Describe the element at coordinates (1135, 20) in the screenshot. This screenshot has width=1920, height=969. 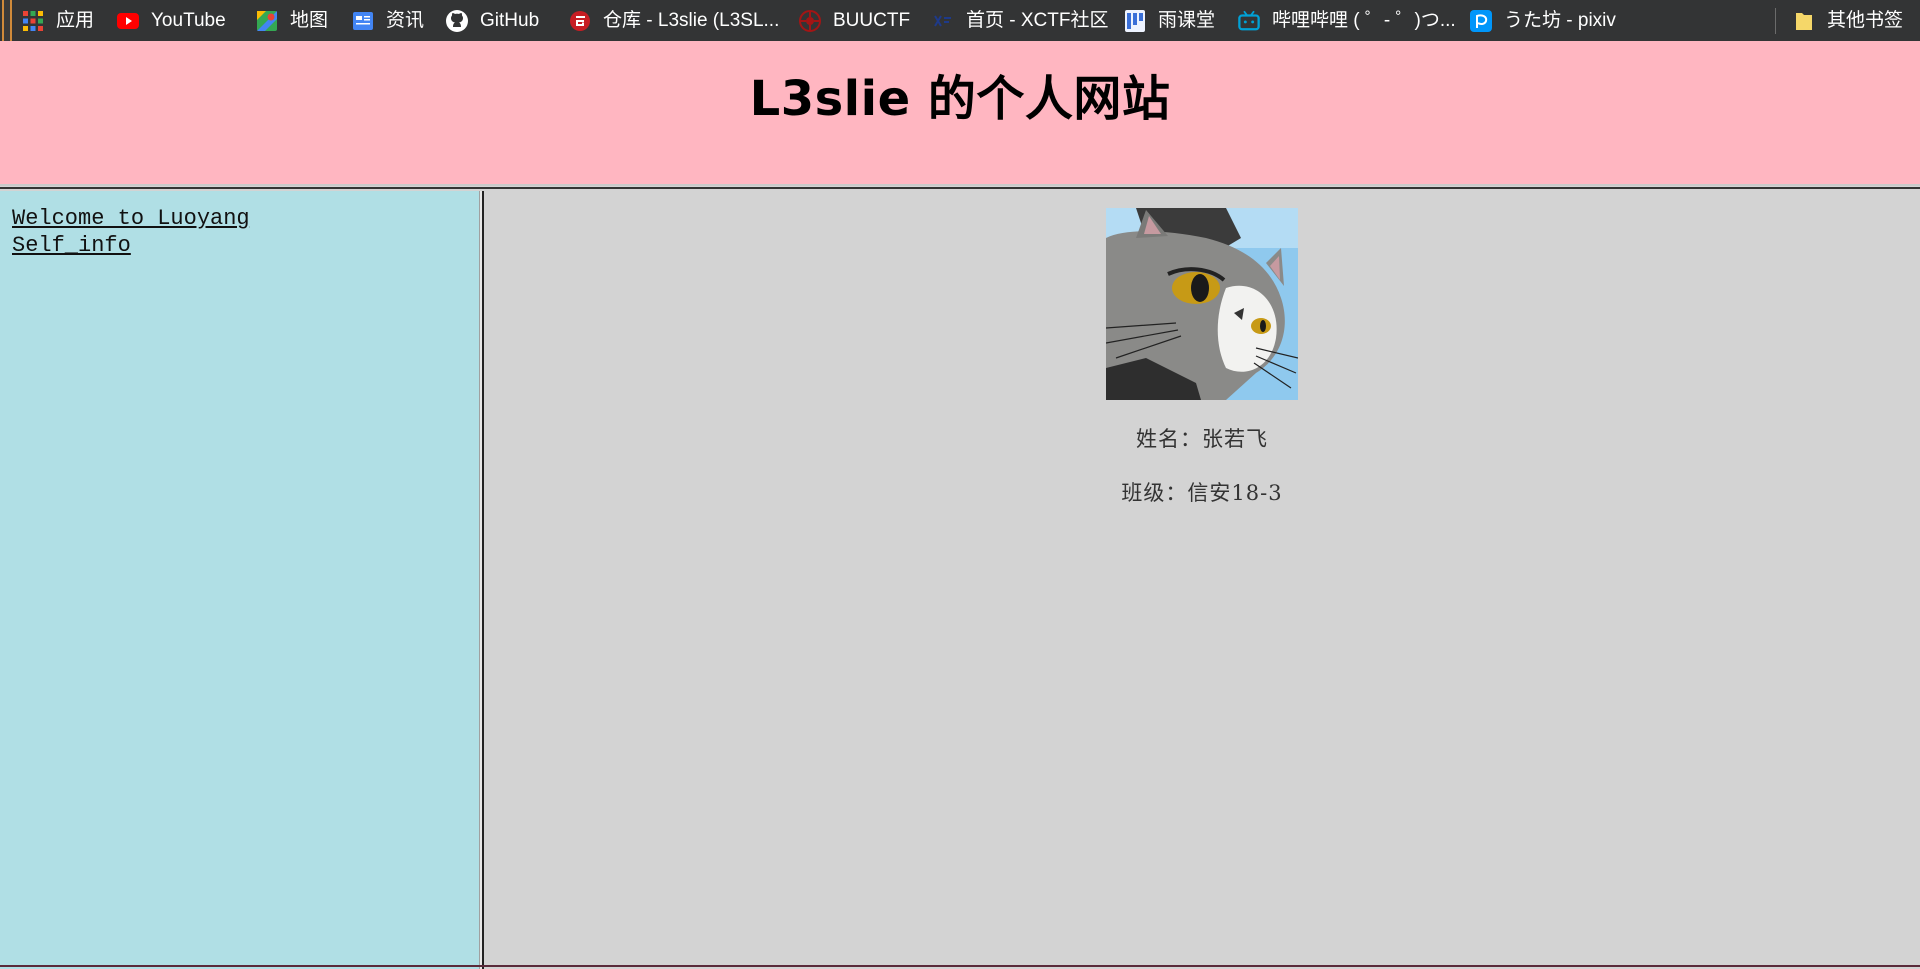
I see `yuketang-icon` at that location.